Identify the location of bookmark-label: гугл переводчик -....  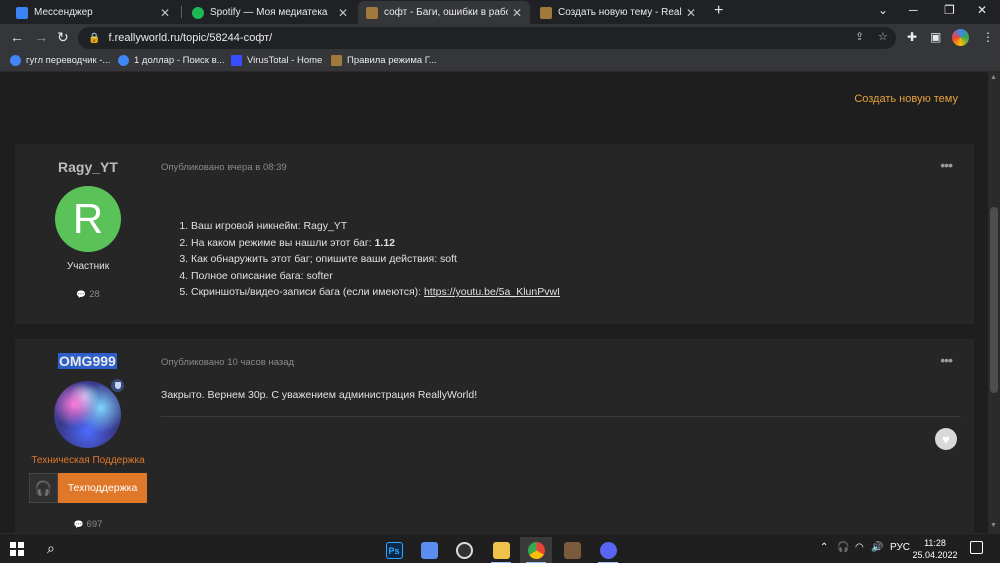
(68, 60).